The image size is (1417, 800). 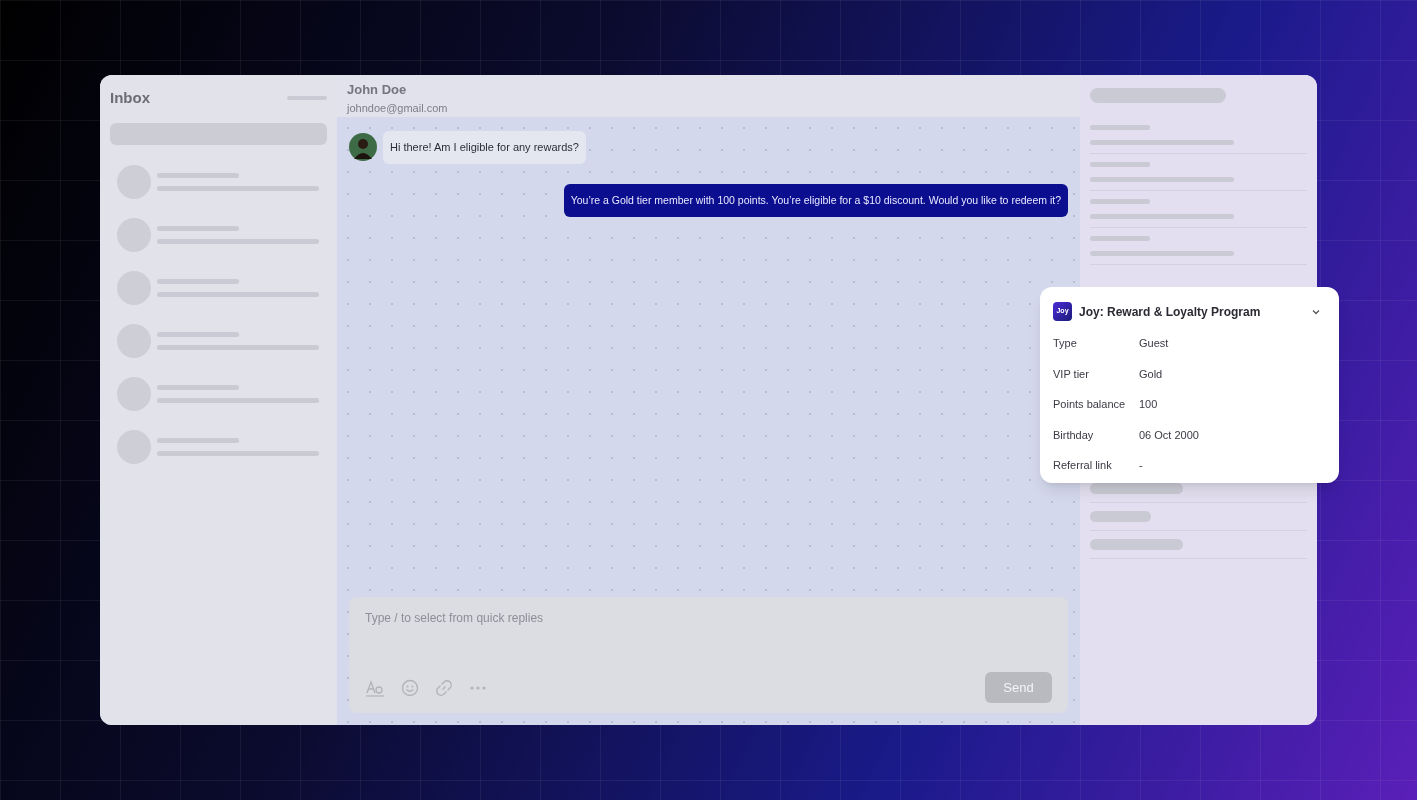 I want to click on emoji-icon, so click(x=410, y=687).